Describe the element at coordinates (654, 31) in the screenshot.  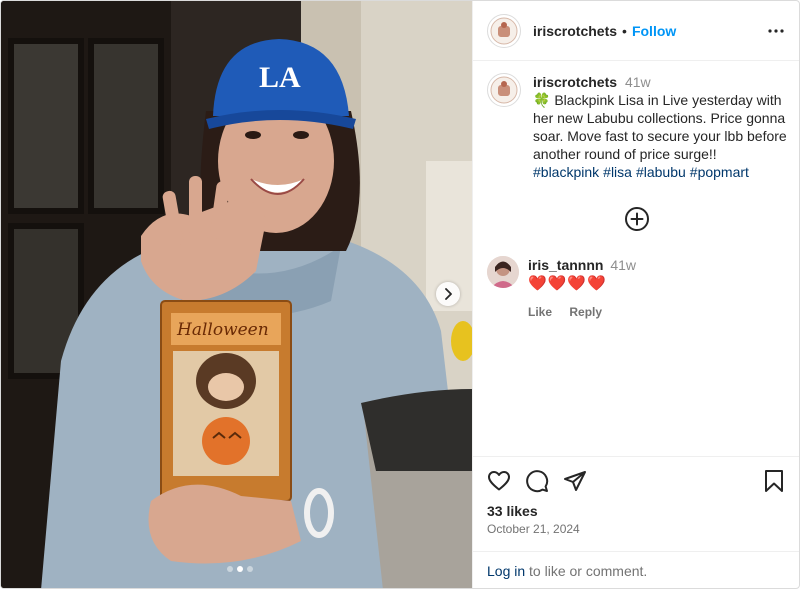
I see `follow-button: Follow` at that location.